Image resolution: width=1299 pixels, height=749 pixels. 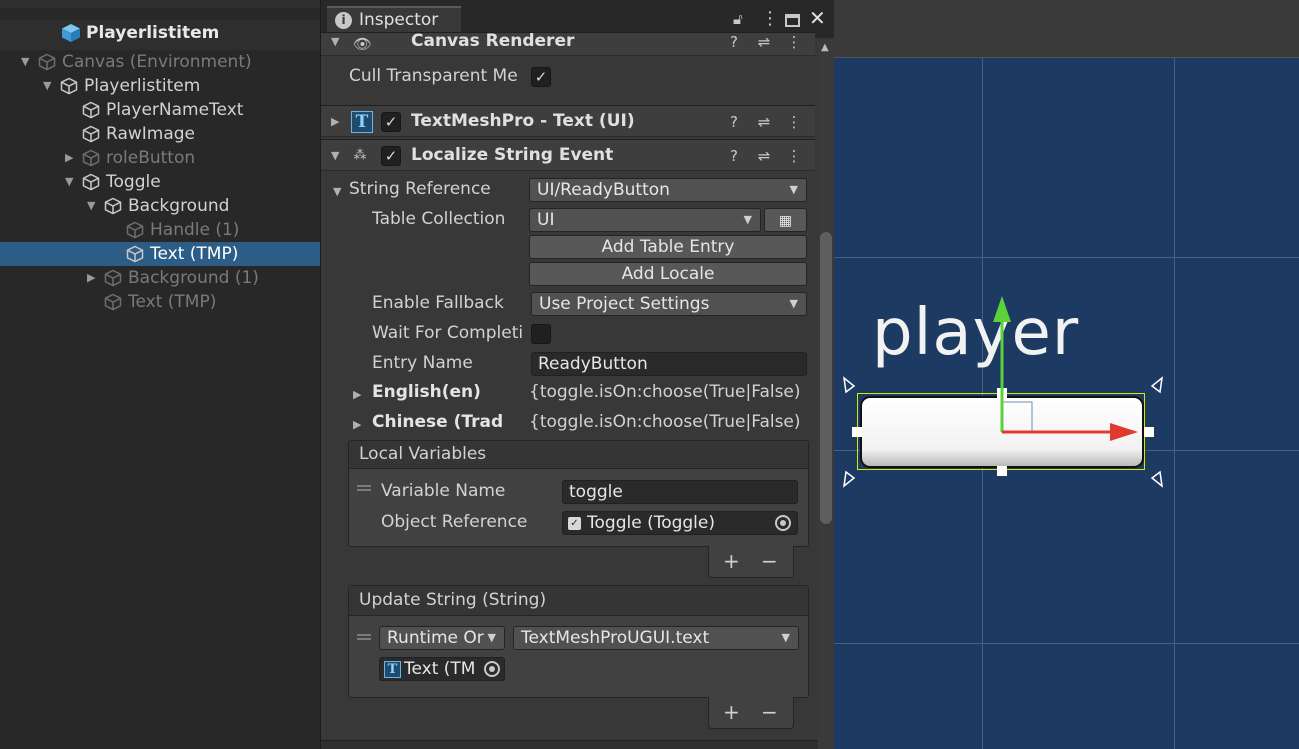 I want to click on add-variable-button: +, so click(x=731, y=561).